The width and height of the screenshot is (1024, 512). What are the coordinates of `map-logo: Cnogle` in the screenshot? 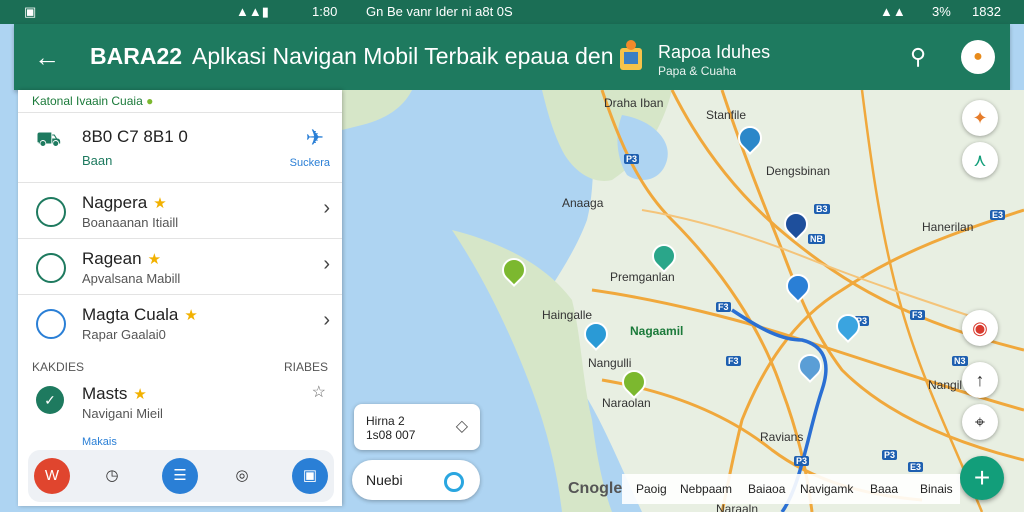 It's located at (595, 488).